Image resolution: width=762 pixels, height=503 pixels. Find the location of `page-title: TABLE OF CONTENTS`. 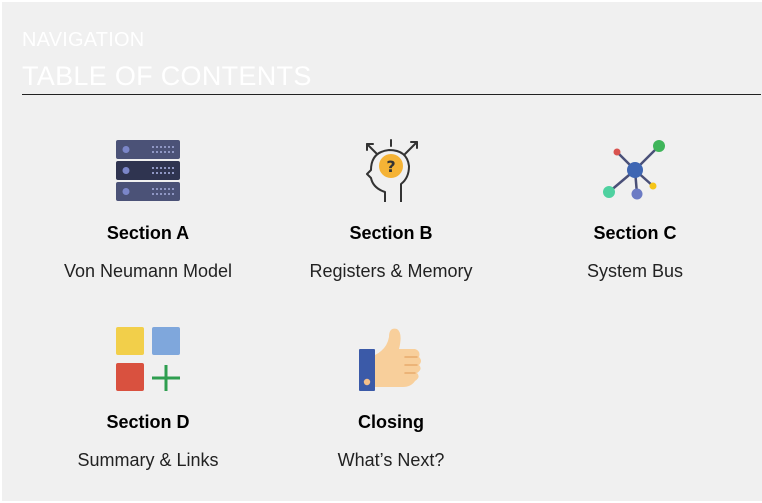

page-title: TABLE OF CONTENTS is located at coordinates (167, 76).